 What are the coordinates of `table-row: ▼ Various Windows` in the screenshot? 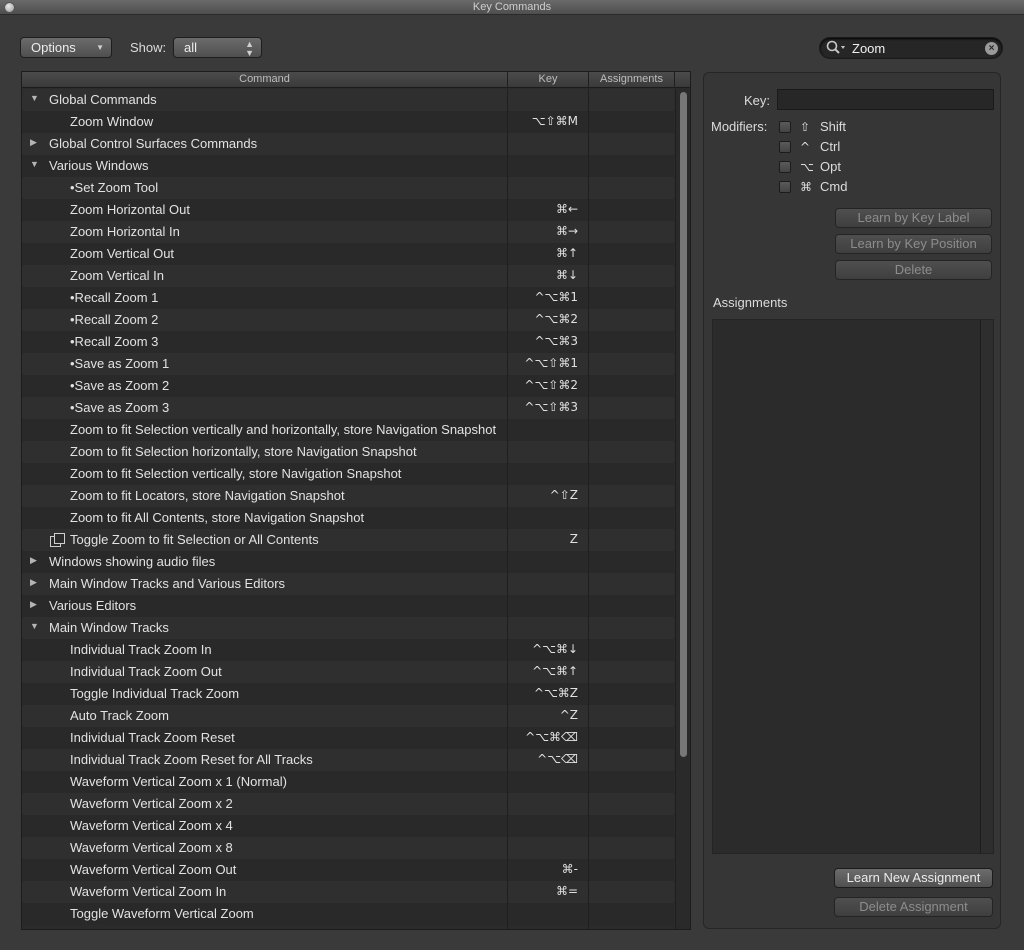 It's located at (348, 166).